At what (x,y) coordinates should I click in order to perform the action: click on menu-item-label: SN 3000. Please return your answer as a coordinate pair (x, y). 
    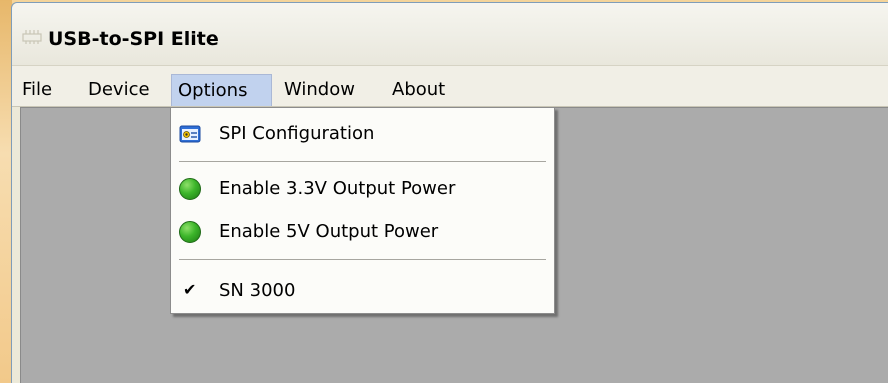
    Looking at the image, I should click on (257, 290).